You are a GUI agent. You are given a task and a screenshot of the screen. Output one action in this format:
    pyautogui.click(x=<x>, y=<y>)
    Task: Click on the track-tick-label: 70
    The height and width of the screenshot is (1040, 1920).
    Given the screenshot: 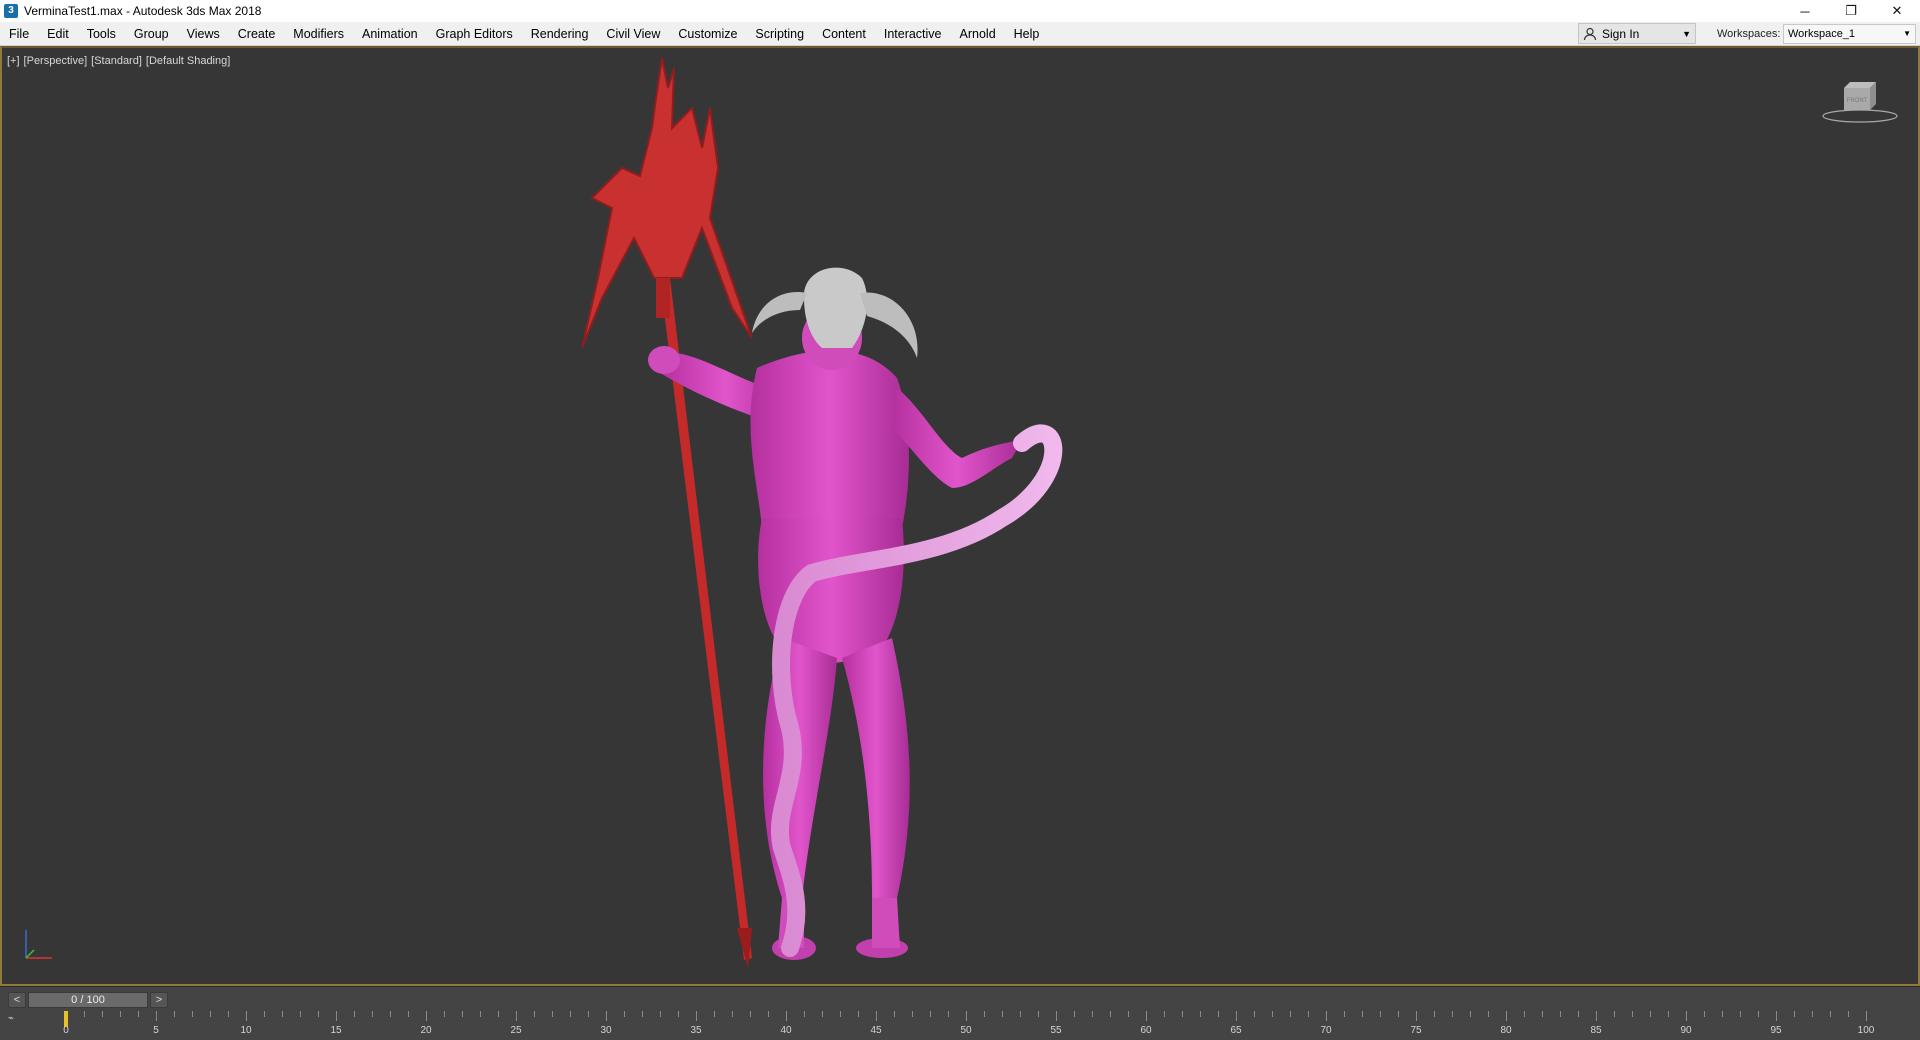 What is the action you would take?
    pyautogui.click(x=1326, y=1030)
    